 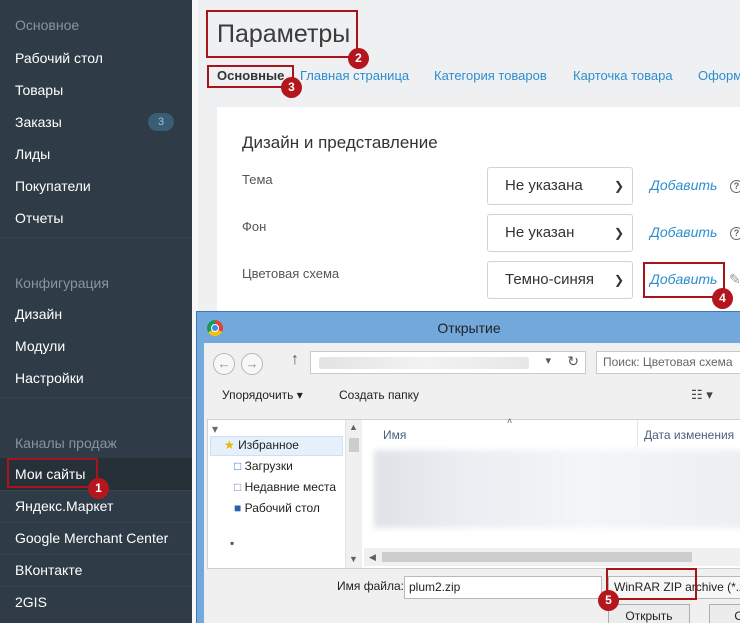 What do you see at coordinates (38, 122) in the screenshot?
I see `sidebar-item-label: Заказы` at bounding box center [38, 122].